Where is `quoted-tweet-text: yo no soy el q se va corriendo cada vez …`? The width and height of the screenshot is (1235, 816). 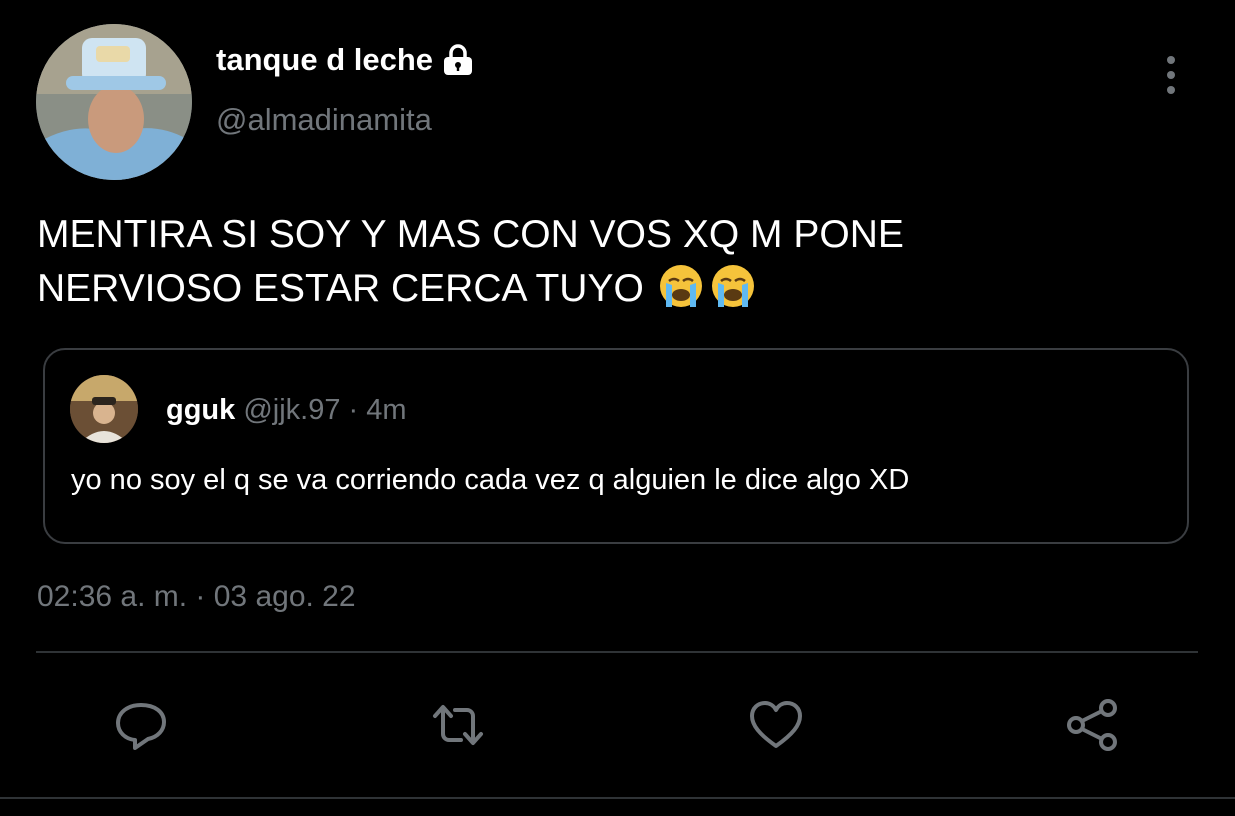
quoted-tweet-text: yo no soy el q se va corriendo cada vez … is located at coordinates (490, 480).